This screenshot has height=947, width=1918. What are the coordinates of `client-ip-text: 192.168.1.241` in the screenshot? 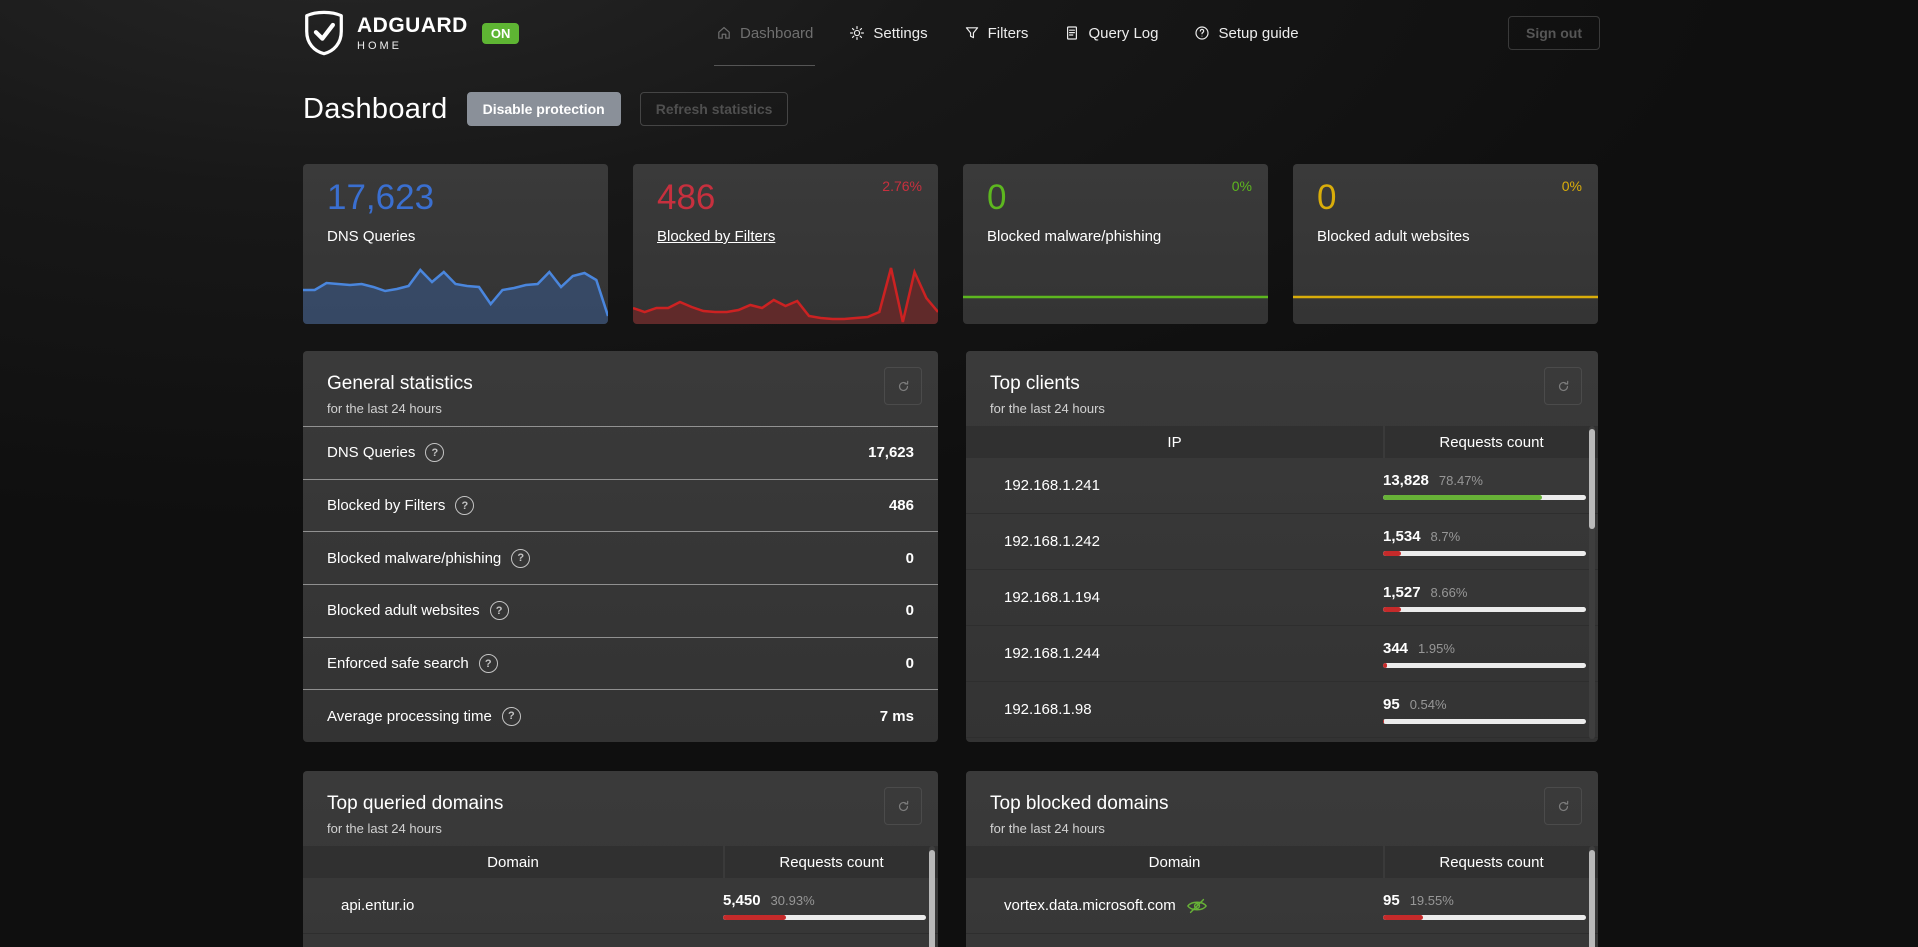 It's located at (1052, 485).